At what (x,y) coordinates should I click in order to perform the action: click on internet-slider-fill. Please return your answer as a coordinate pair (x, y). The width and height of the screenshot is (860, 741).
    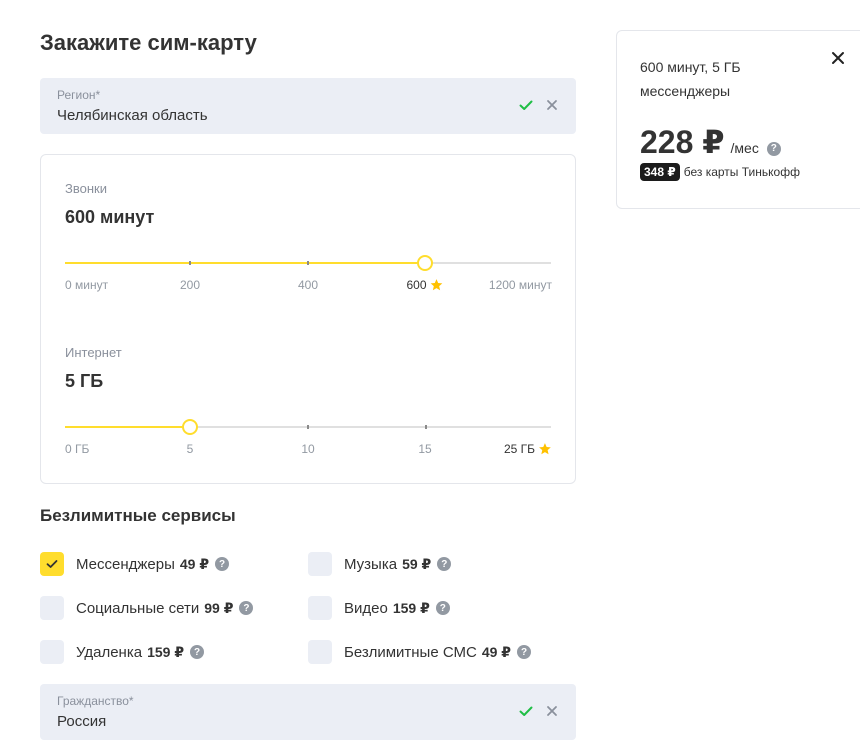
    Looking at the image, I should click on (127, 427).